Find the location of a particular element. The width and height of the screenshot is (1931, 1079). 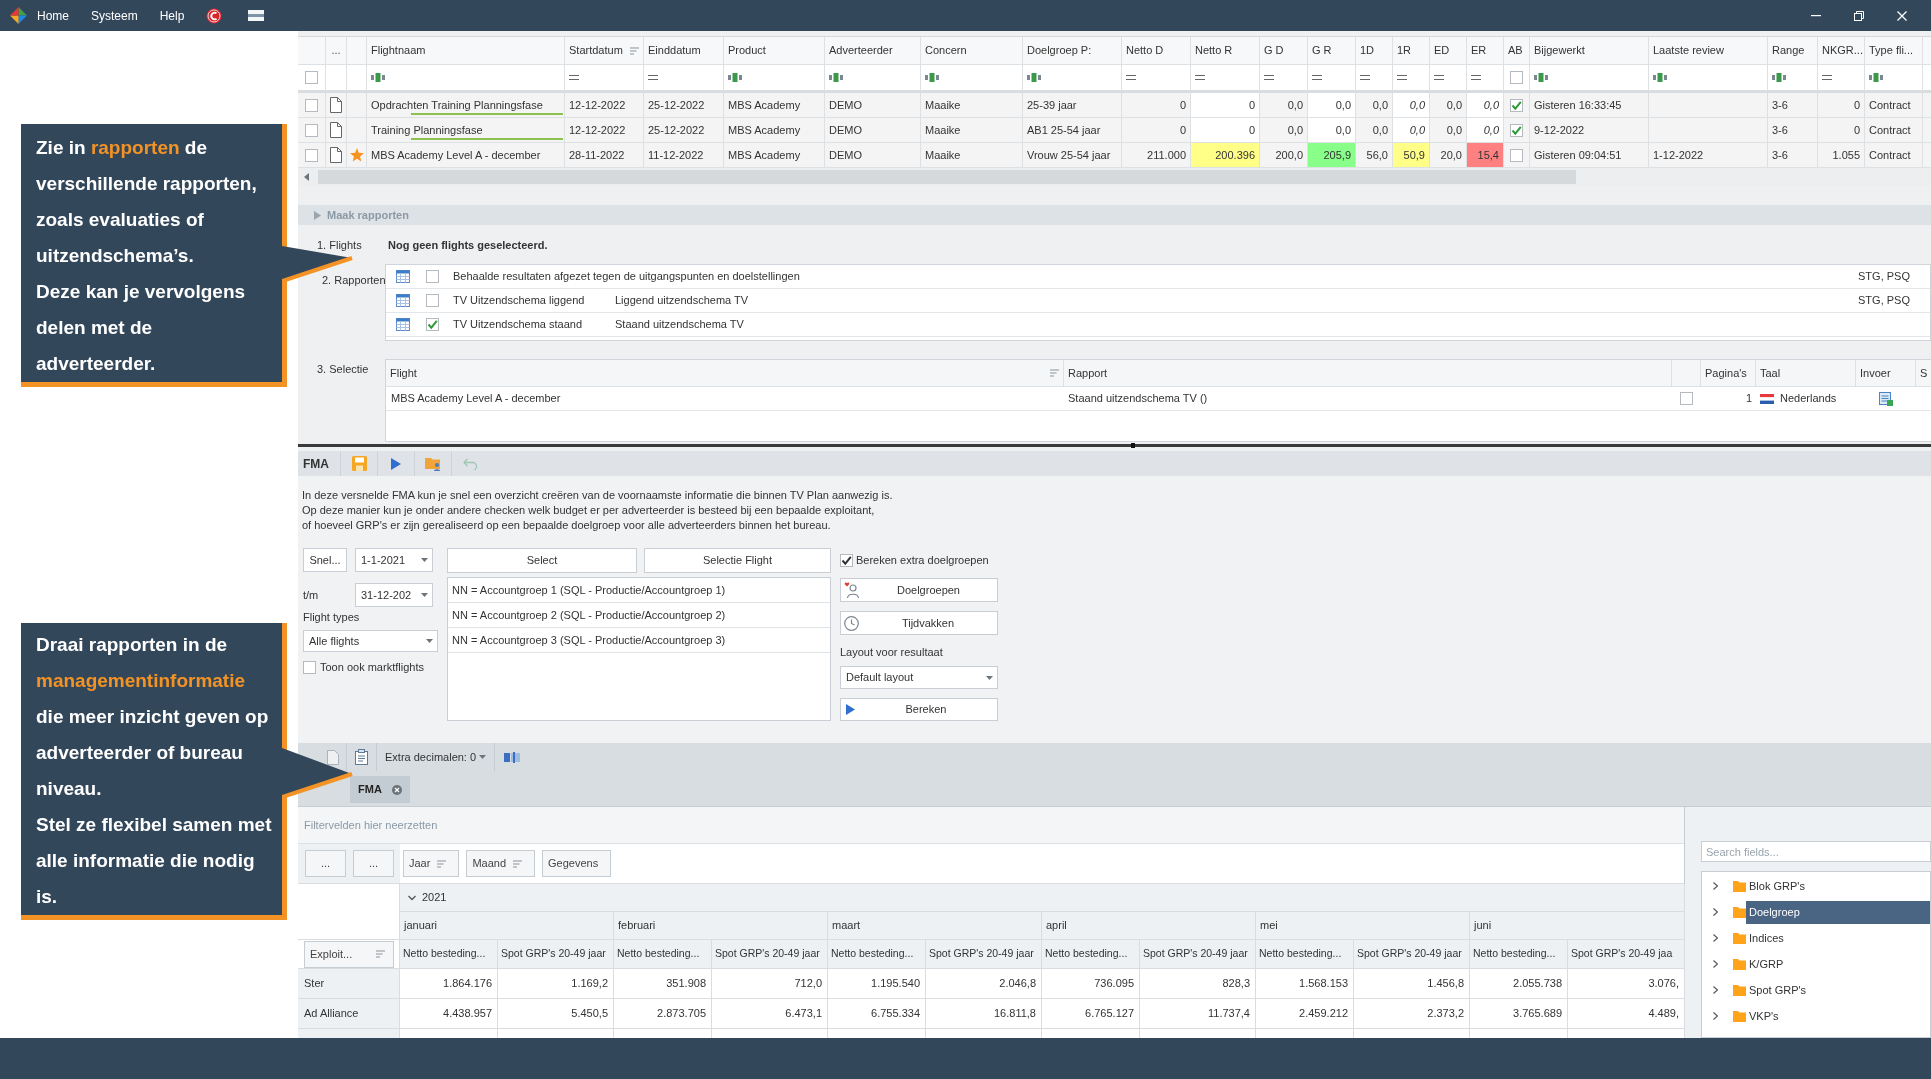

menu-item: Home is located at coordinates (53, 15).